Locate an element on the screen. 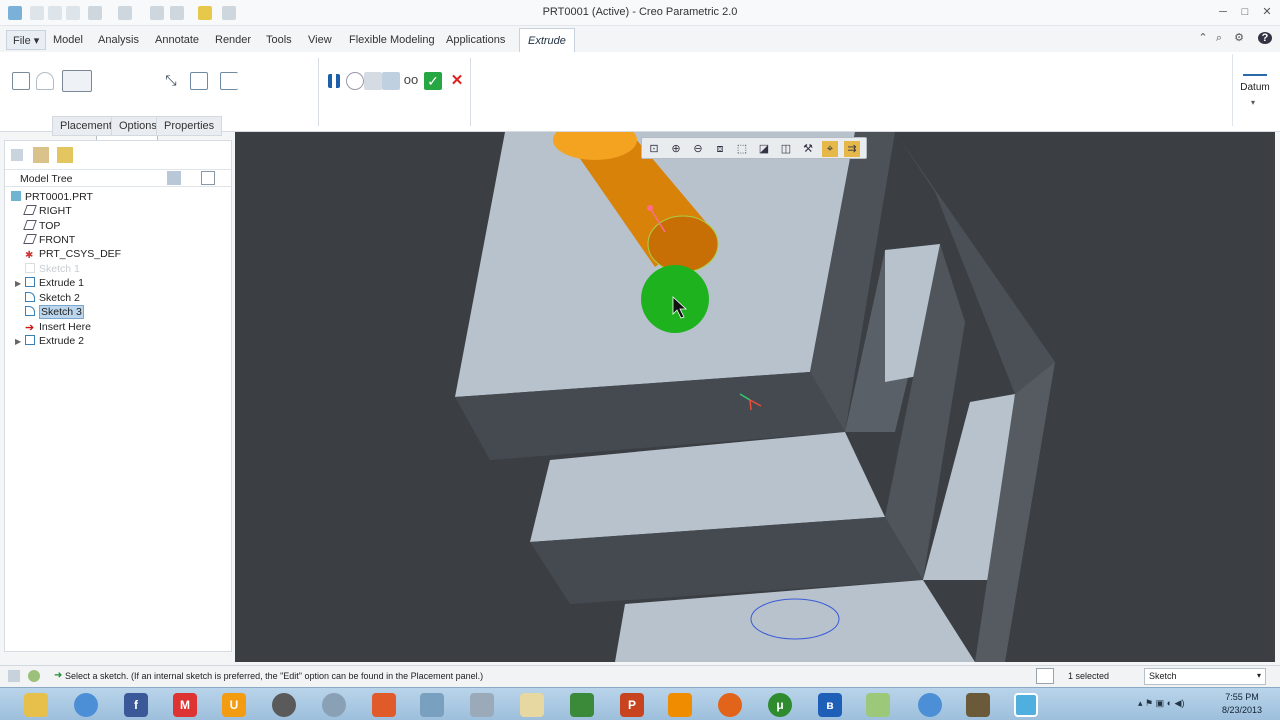  tab-file: File ▾ is located at coordinates (26, 40).